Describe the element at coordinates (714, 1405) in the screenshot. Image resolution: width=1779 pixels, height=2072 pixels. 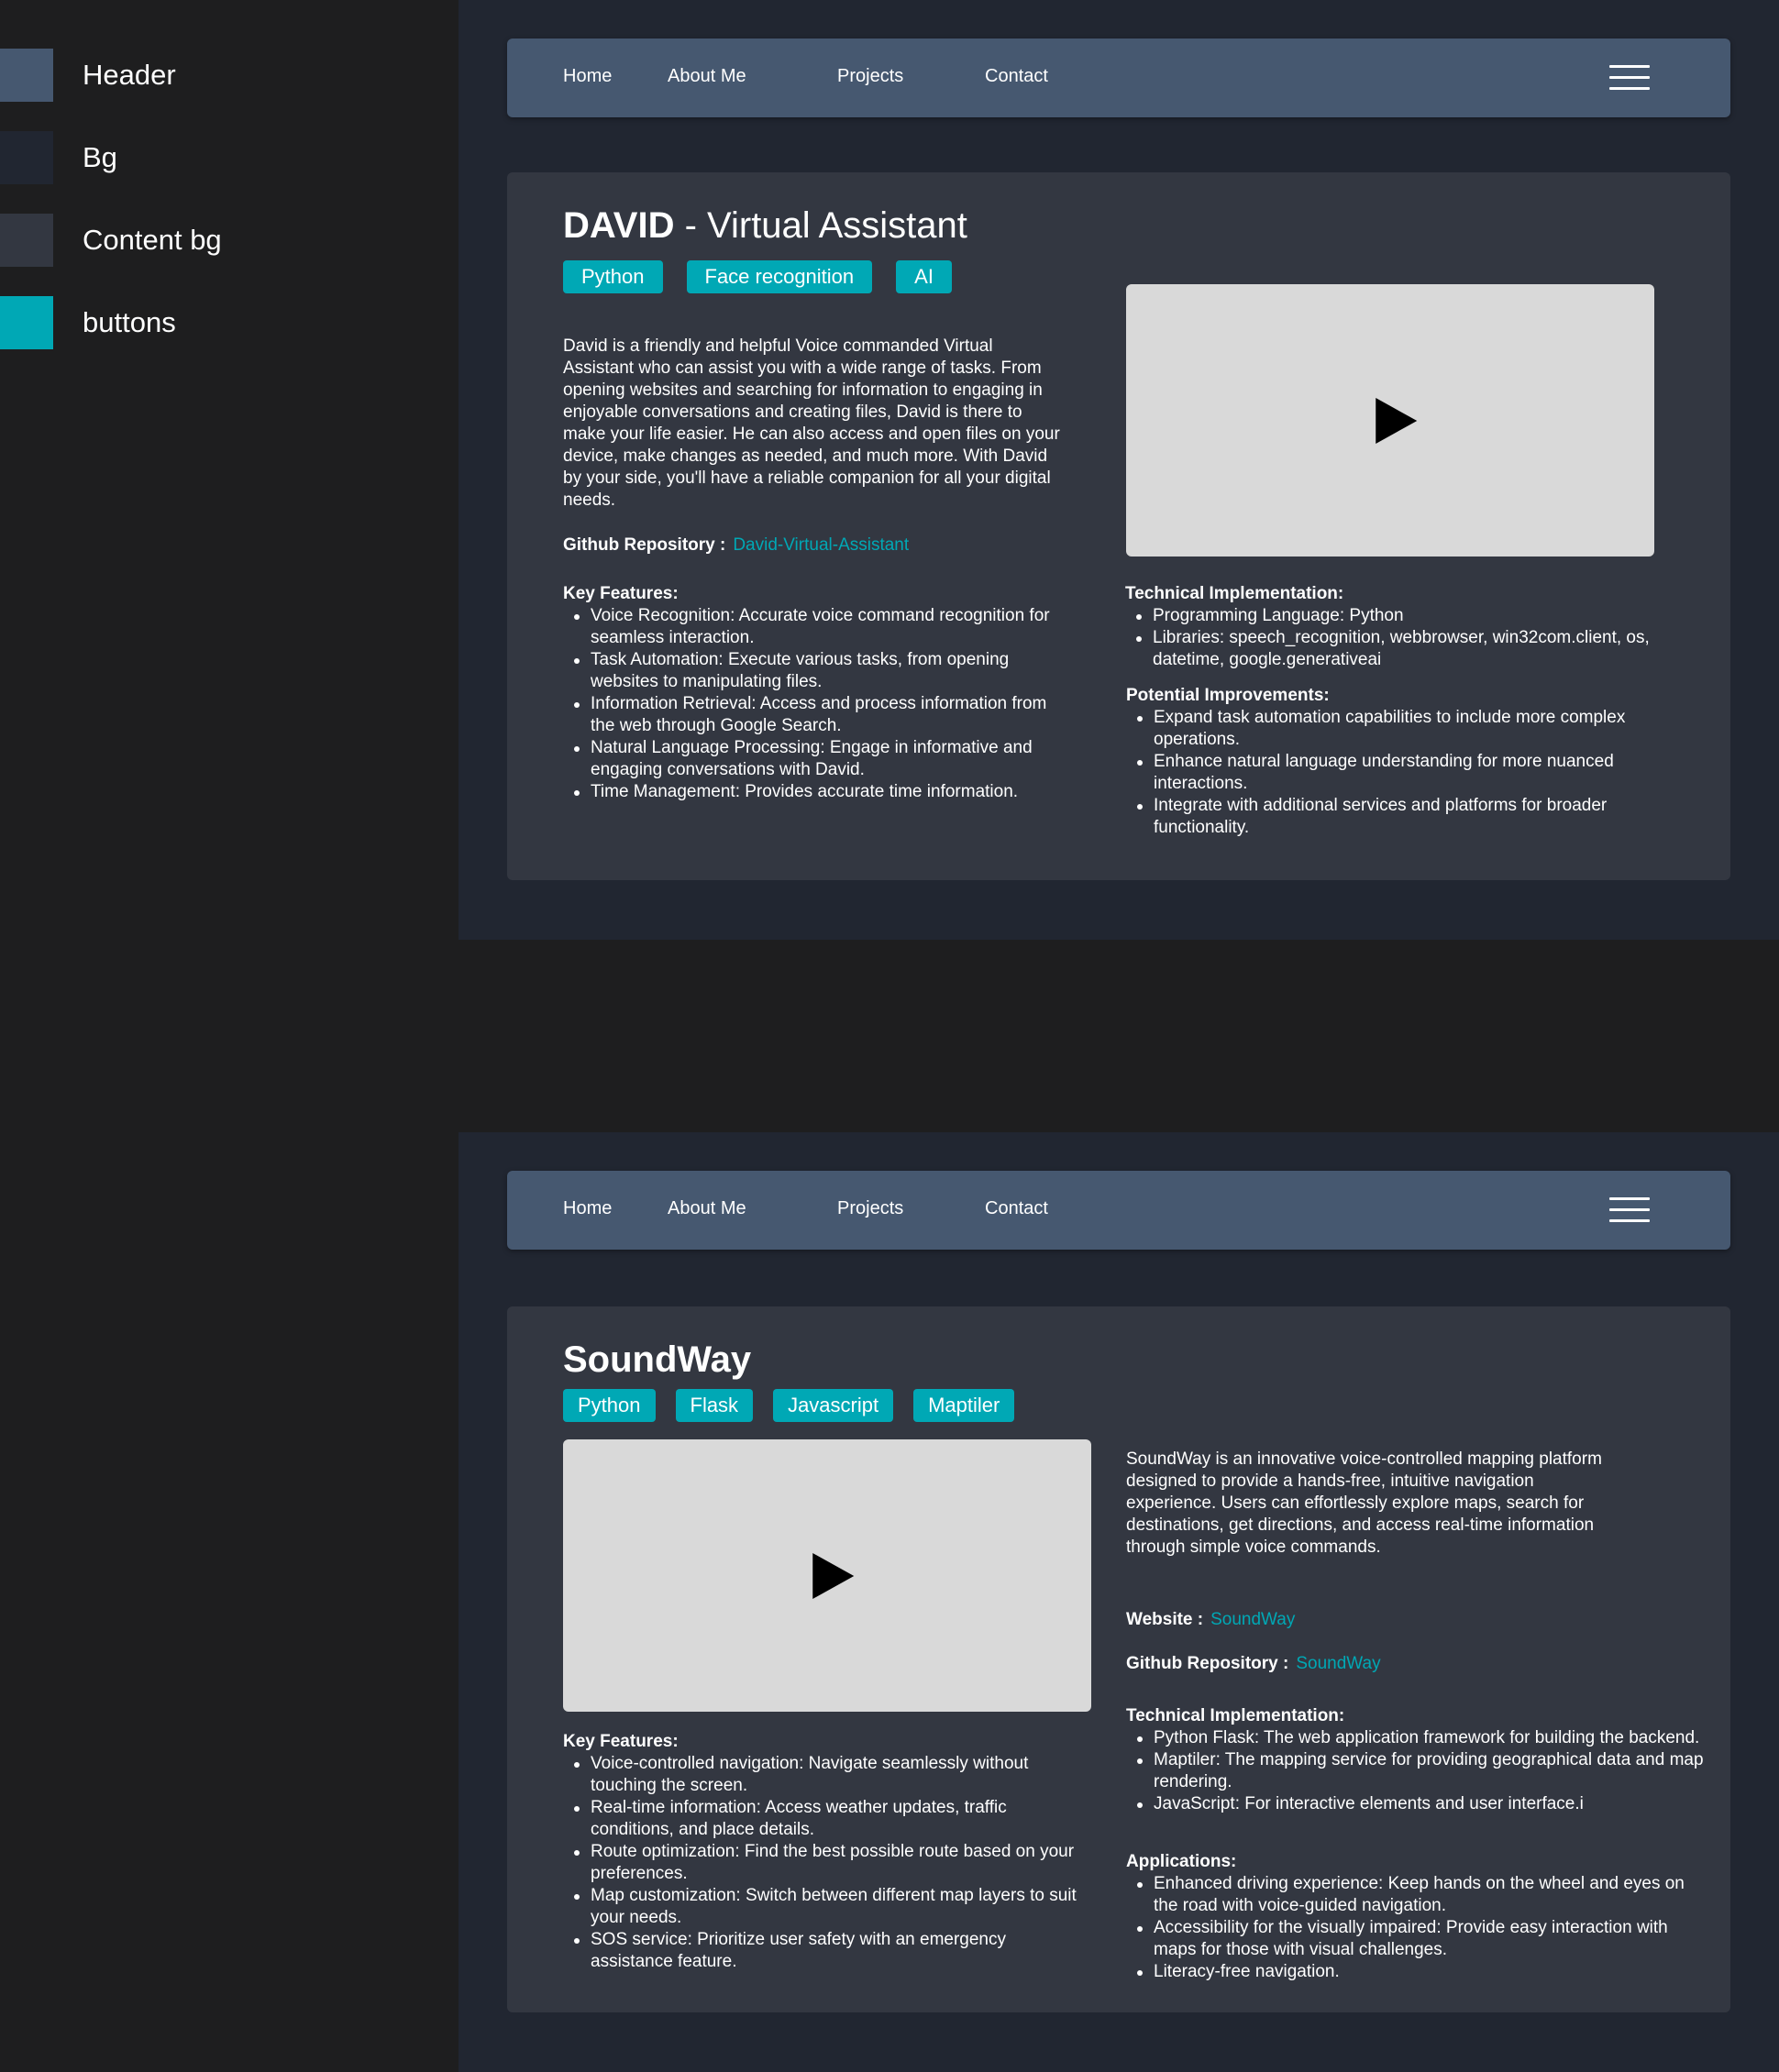
I see `tag-button: Flask` at that location.